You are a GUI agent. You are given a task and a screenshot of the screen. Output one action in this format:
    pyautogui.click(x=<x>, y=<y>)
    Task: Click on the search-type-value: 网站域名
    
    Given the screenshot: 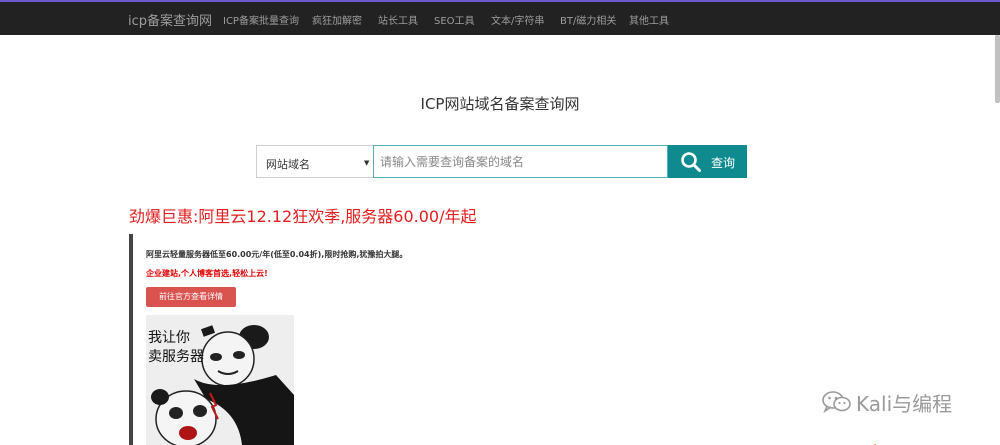 What is the action you would take?
    pyautogui.click(x=288, y=164)
    